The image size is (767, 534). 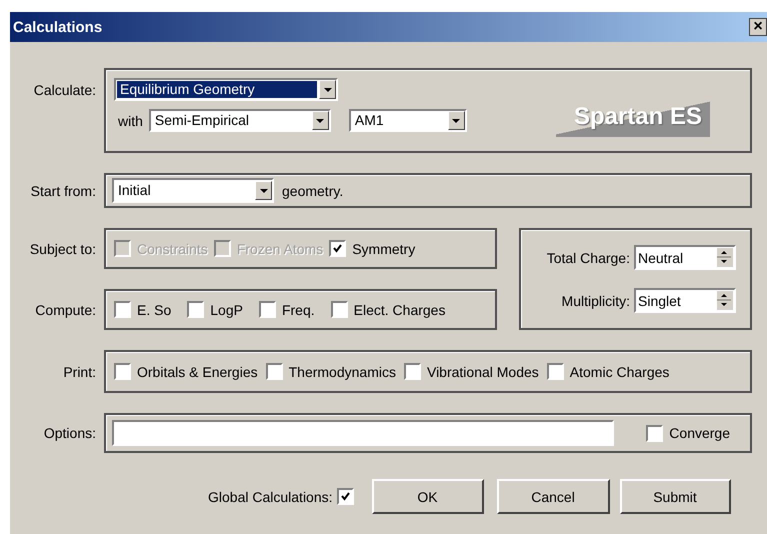 I want to click on global-calculations-checkbox, so click(x=345, y=496).